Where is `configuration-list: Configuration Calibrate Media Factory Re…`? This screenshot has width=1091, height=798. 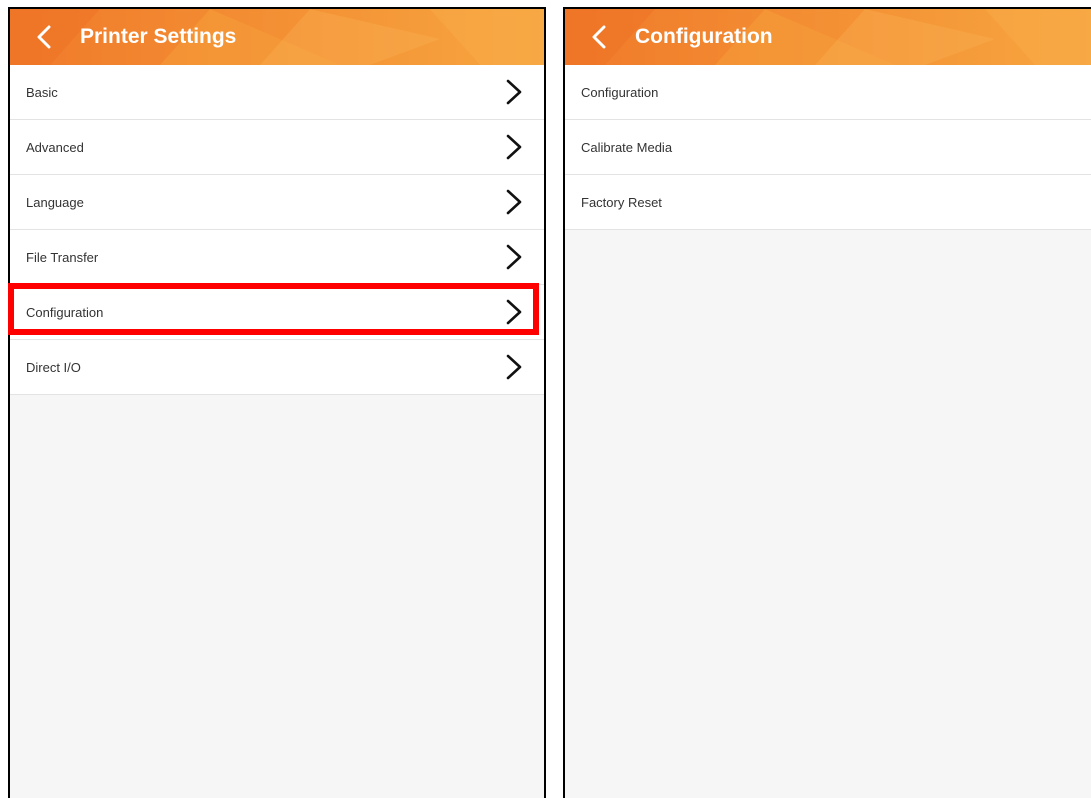 configuration-list: Configuration Calibrate Media Factory Re… is located at coordinates (828, 147).